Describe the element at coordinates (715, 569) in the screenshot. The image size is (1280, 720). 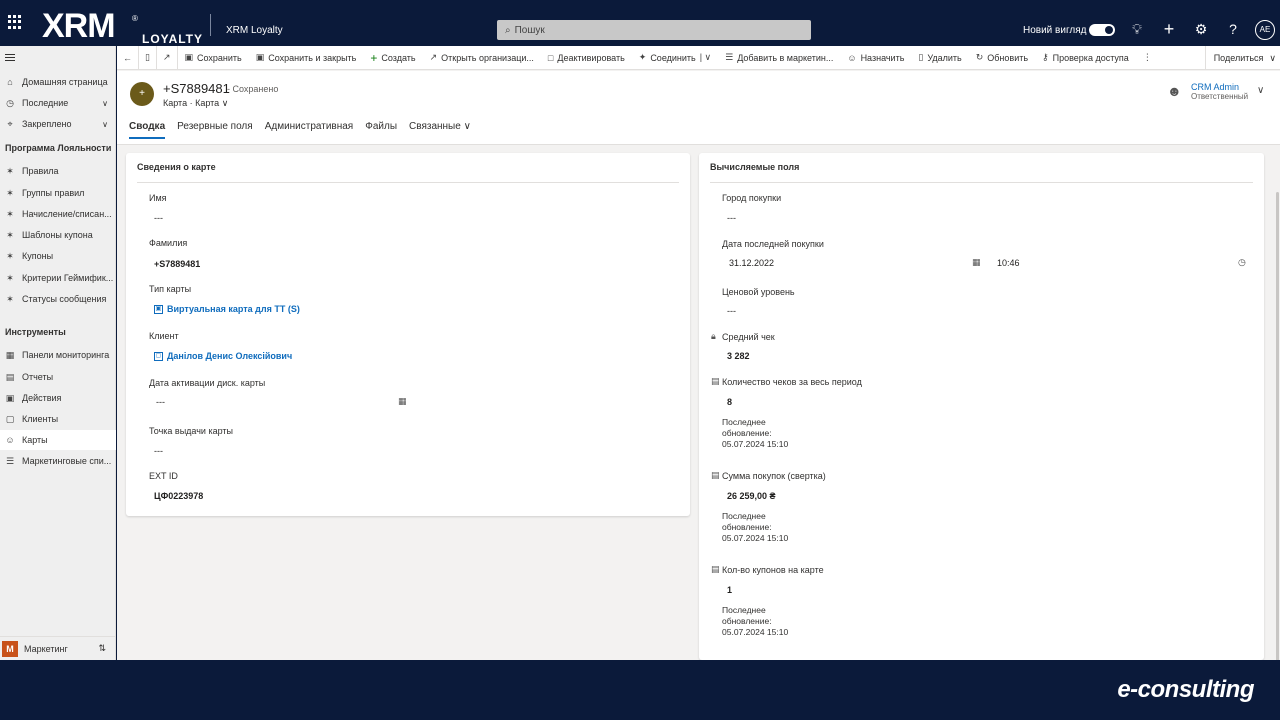
I see `calculator-icon: ▤` at that location.